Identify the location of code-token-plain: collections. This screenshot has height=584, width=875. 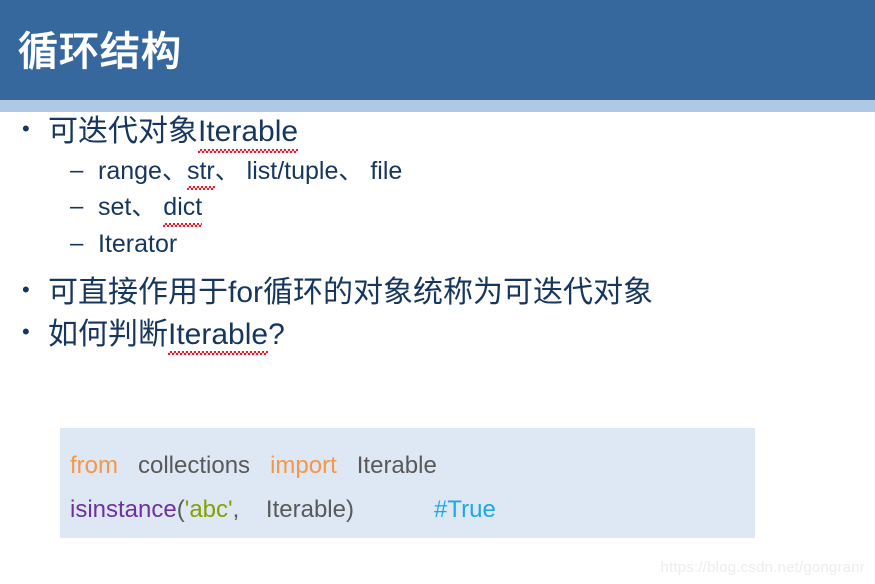
(194, 465).